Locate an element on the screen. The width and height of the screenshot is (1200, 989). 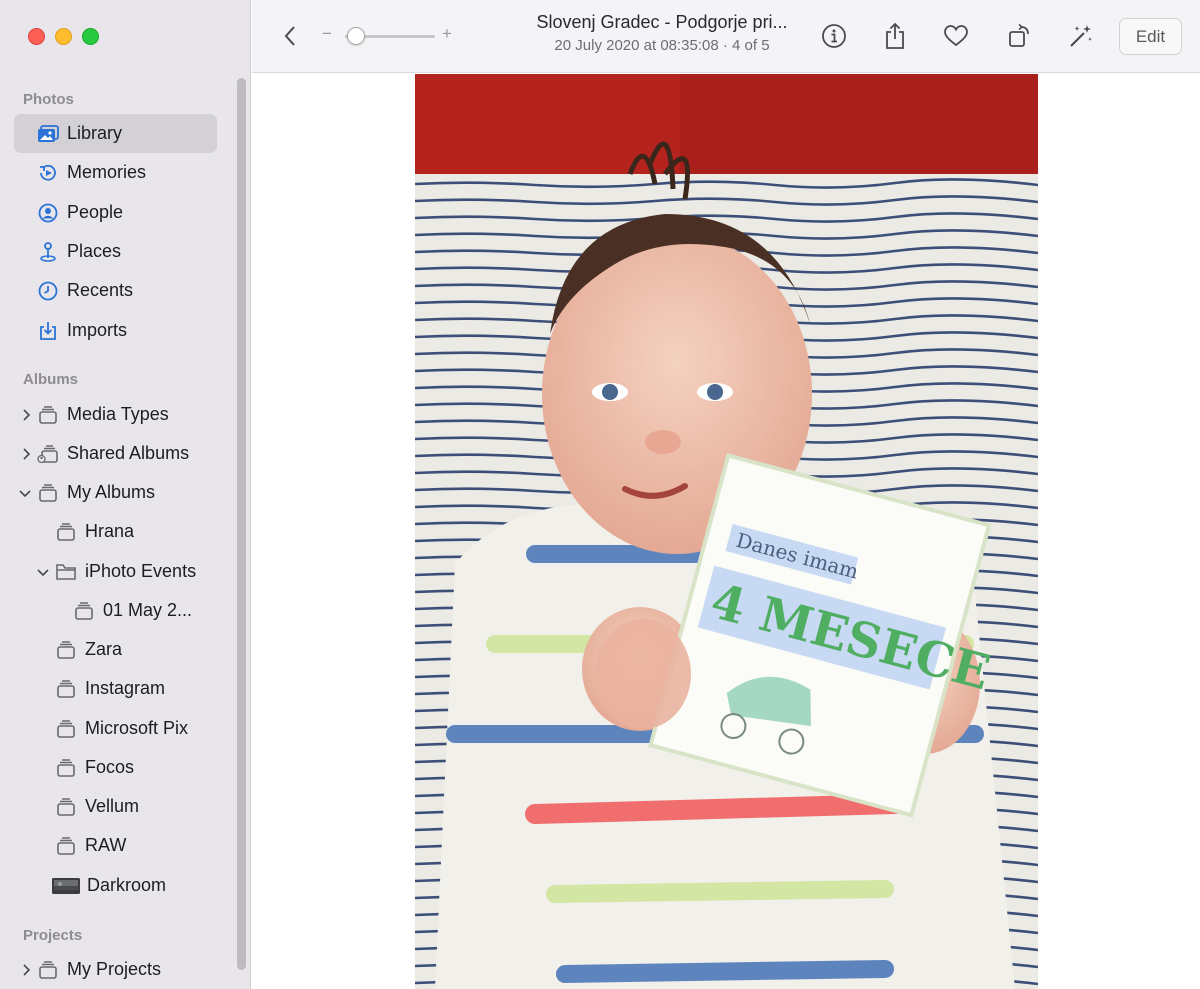
info-button is located at coordinates (834, 36).